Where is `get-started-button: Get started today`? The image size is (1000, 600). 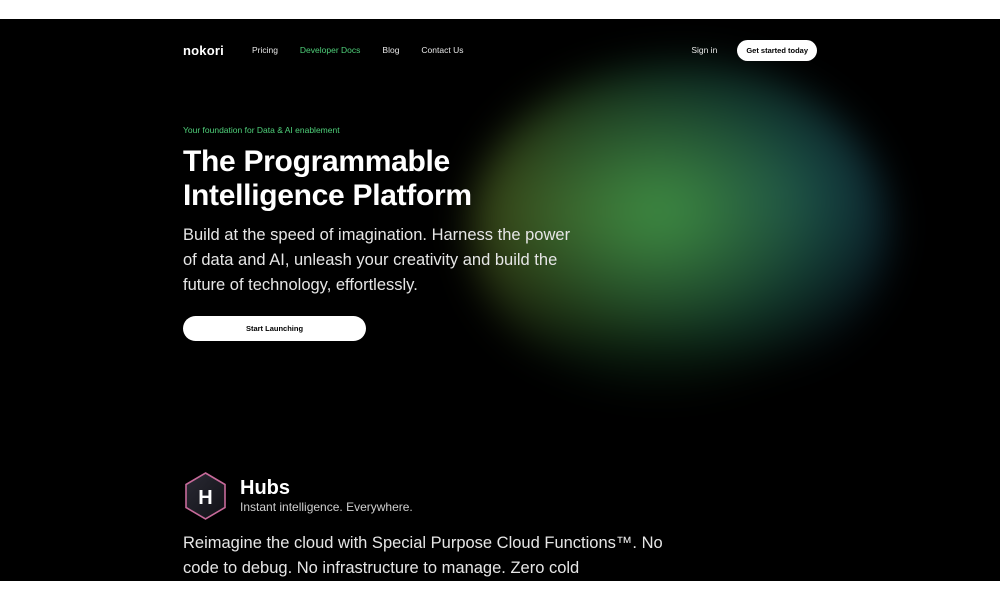
get-started-button: Get started today is located at coordinates (777, 50).